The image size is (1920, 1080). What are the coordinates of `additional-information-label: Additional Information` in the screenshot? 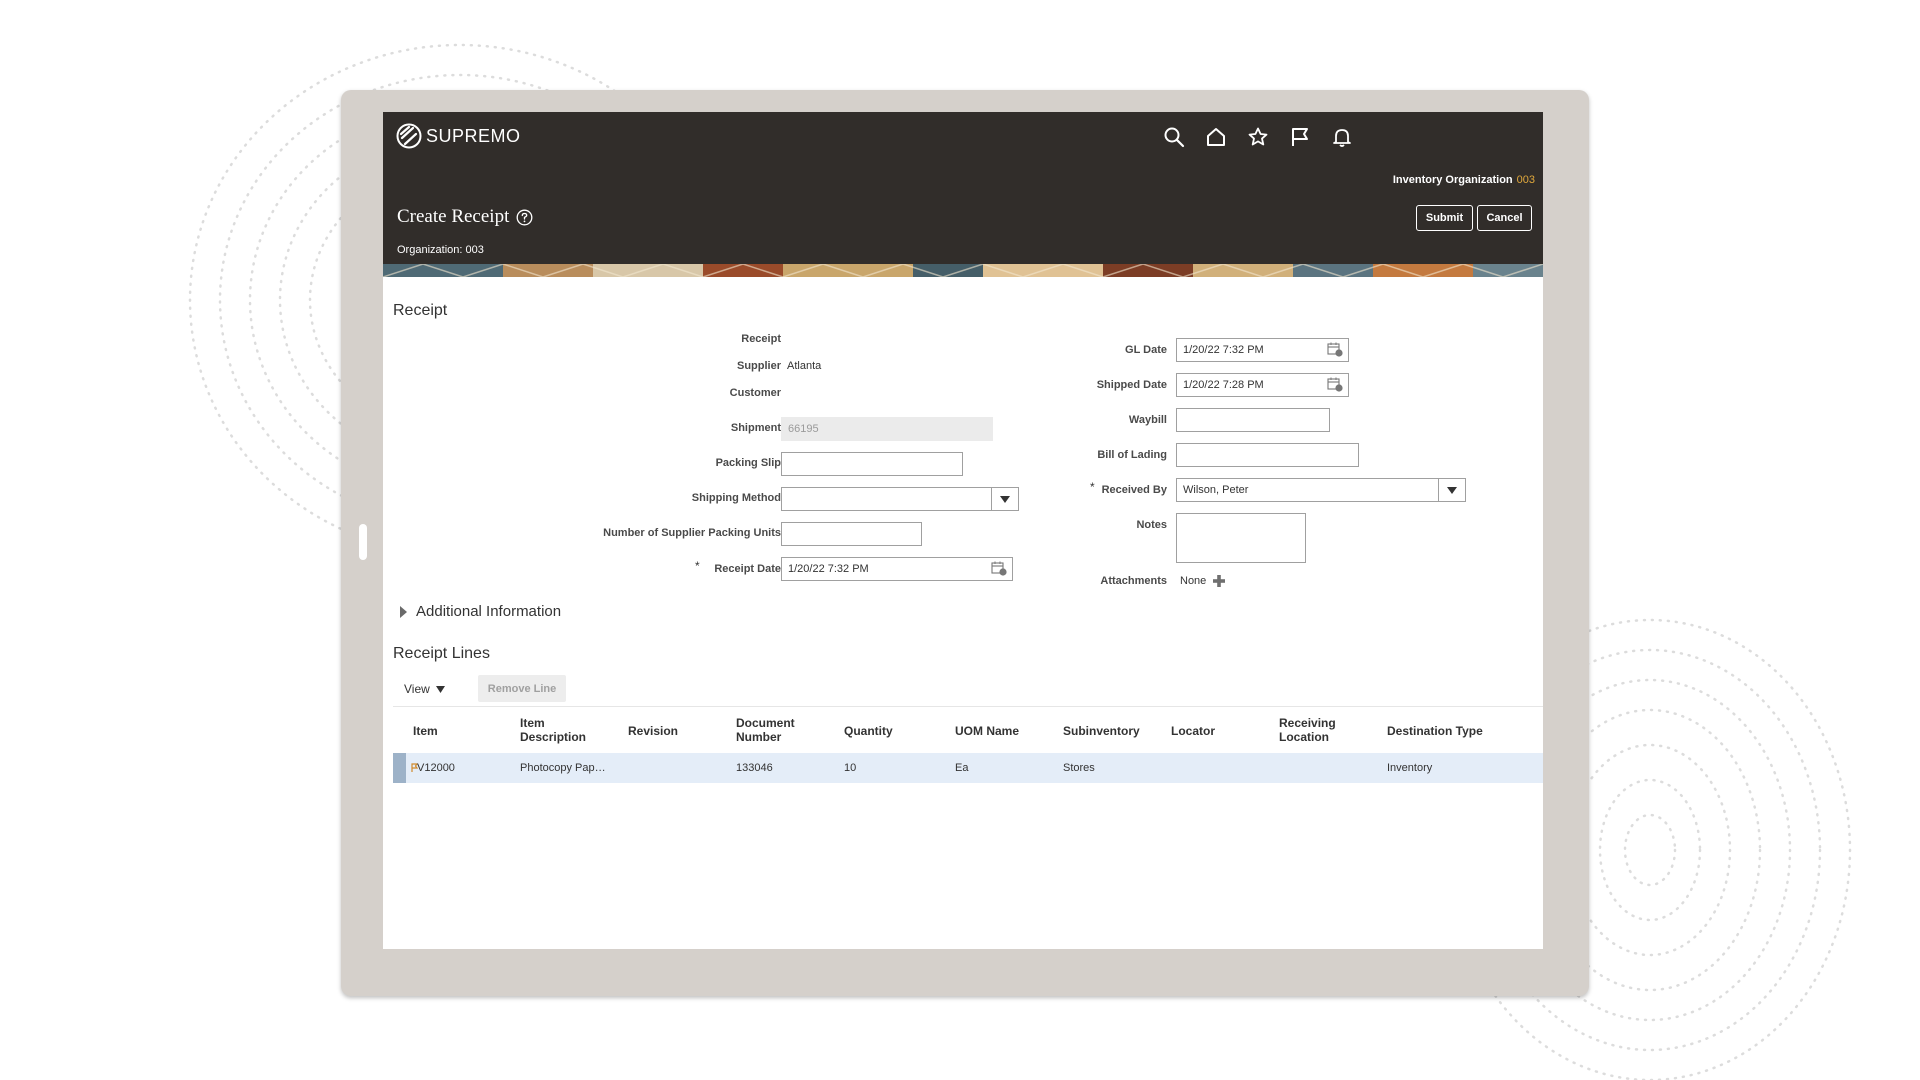 It's located at (489, 611).